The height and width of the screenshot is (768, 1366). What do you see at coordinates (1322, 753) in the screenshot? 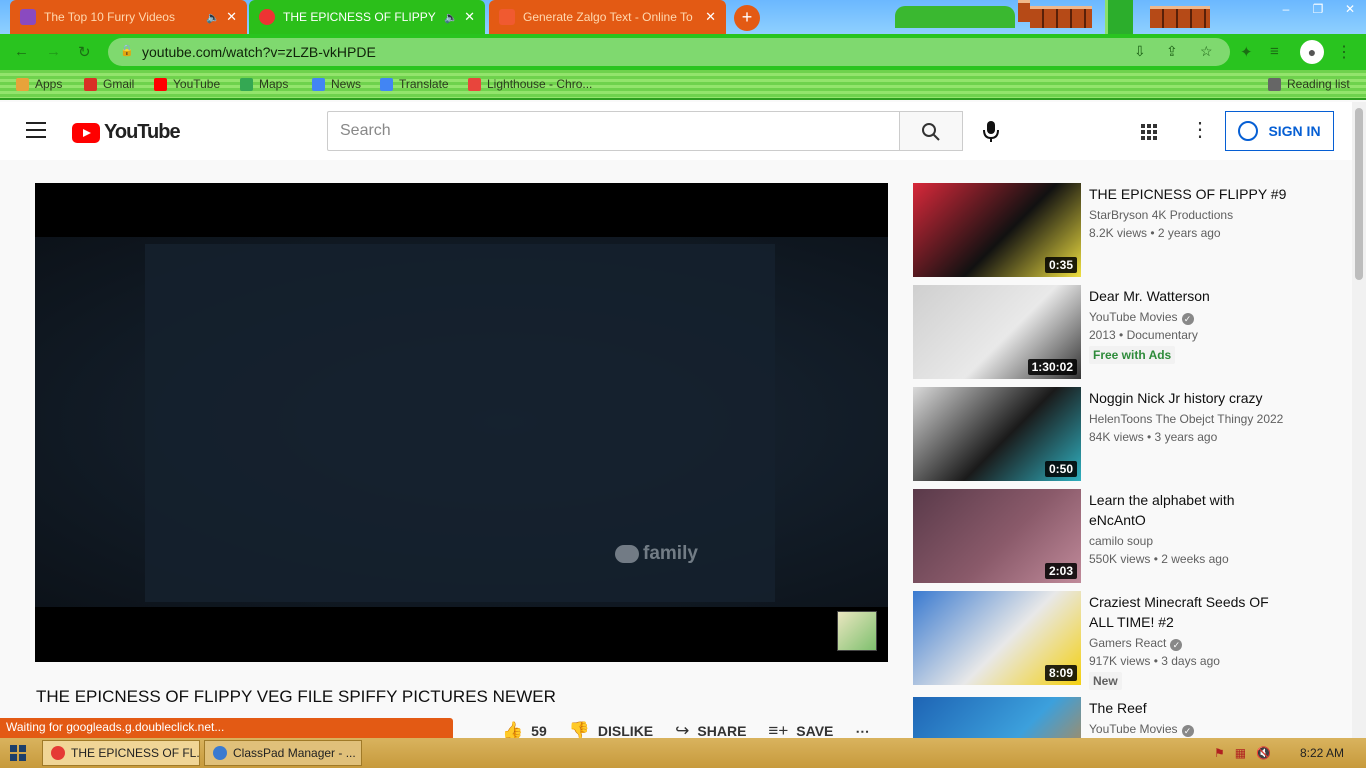
I see `taskbar-clock: 8:22 AM` at bounding box center [1322, 753].